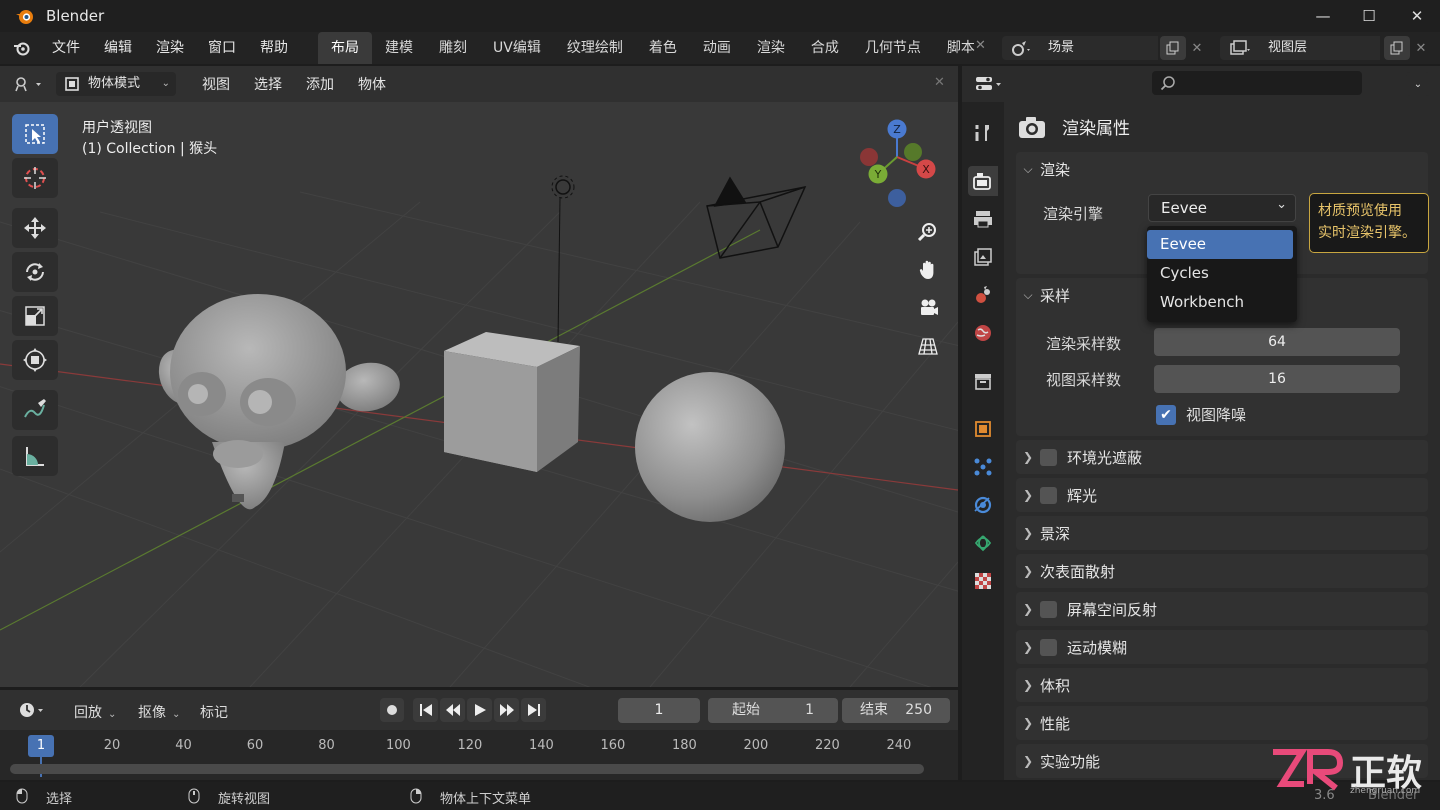  Describe the element at coordinates (983, 467) in the screenshot. I see `modifier-particles-tab-icon` at that location.